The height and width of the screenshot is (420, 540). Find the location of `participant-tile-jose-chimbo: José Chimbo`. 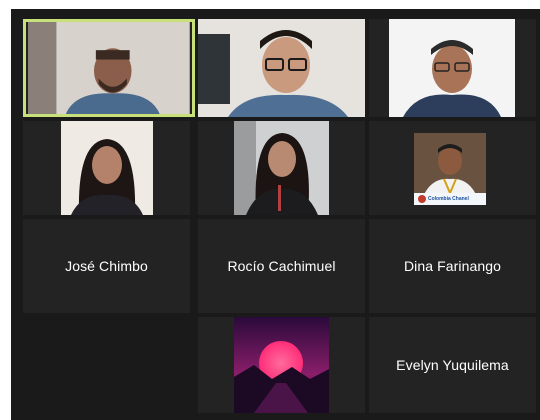

participant-tile-jose-chimbo: José Chimbo is located at coordinates (106, 266).